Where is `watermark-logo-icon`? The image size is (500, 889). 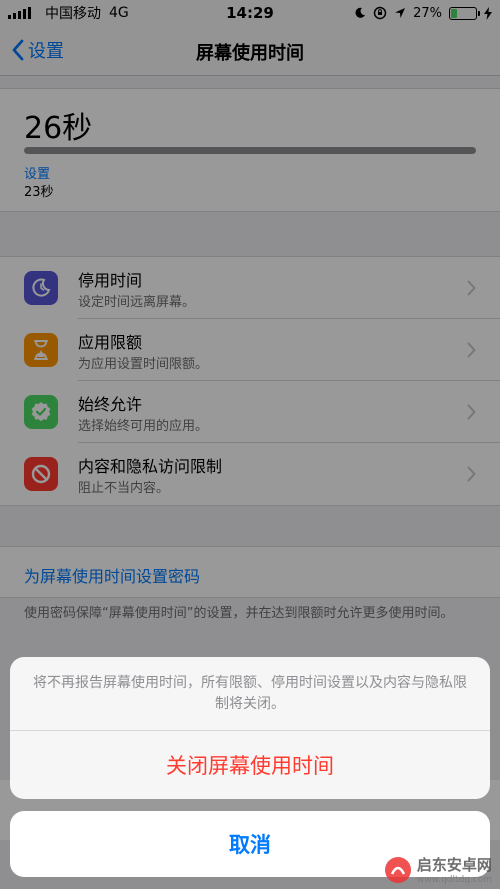 watermark-logo-icon is located at coordinates (397, 869).